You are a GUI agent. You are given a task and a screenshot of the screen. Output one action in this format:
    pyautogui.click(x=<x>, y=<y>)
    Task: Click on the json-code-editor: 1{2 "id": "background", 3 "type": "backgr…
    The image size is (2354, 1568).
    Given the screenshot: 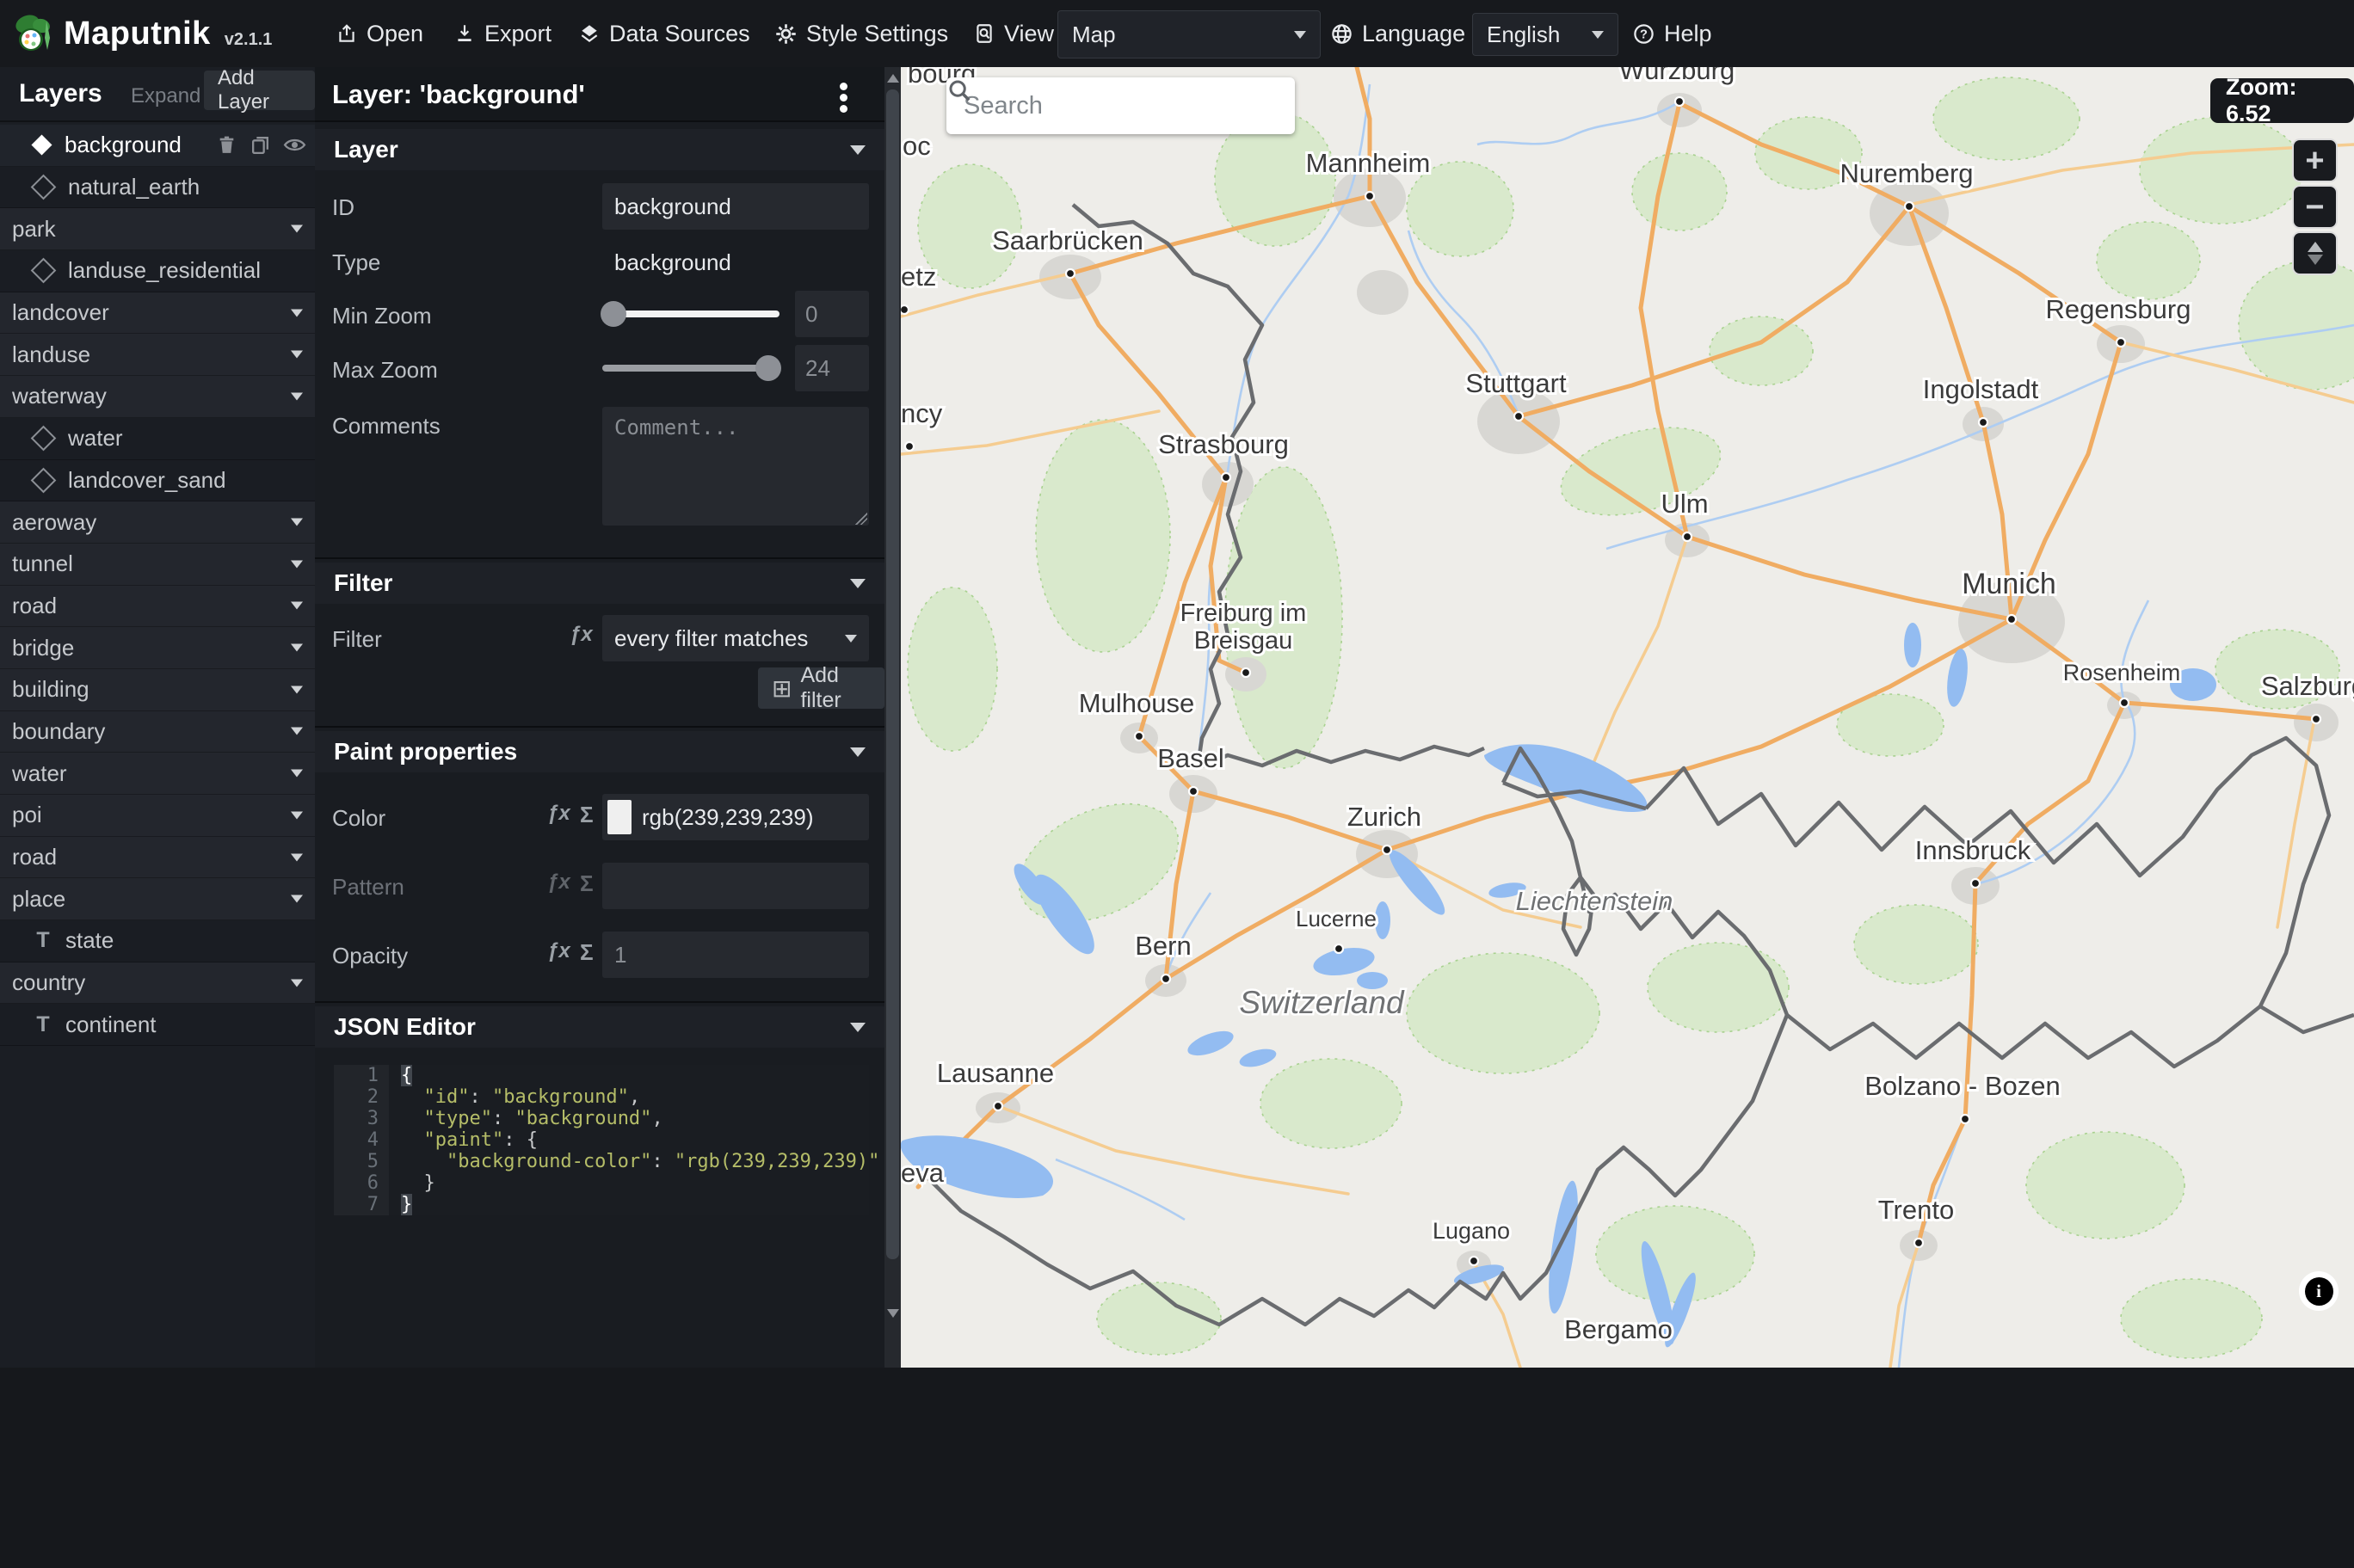 What is the action you would take?
    pyautogui.click(x=606, y=1140)
    